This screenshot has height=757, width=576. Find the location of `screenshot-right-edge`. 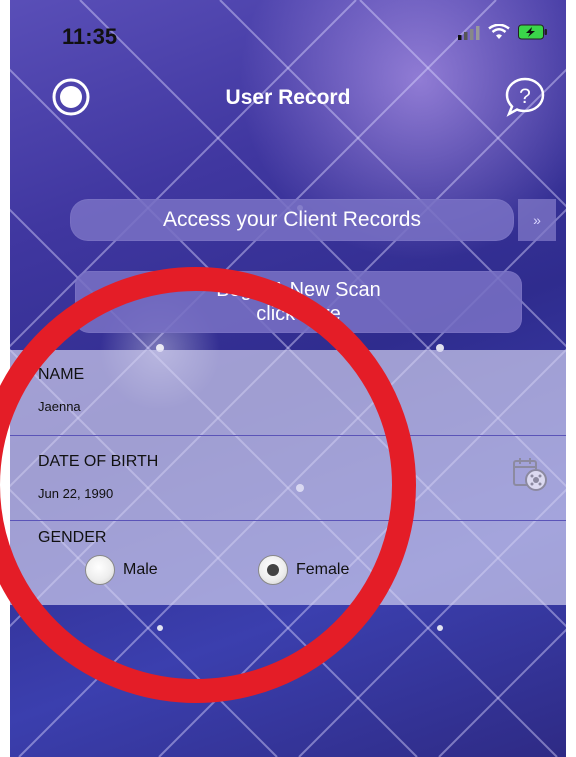

screenshot-right-edge is located at coordinates (571, 378).